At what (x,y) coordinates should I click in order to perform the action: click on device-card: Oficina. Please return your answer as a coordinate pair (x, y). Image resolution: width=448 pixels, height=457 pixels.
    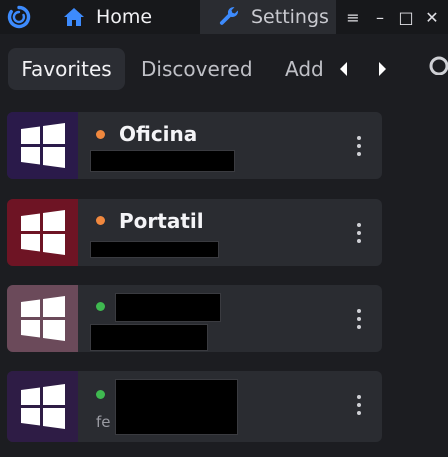
    Looking at the image, I should click on (194, 145).